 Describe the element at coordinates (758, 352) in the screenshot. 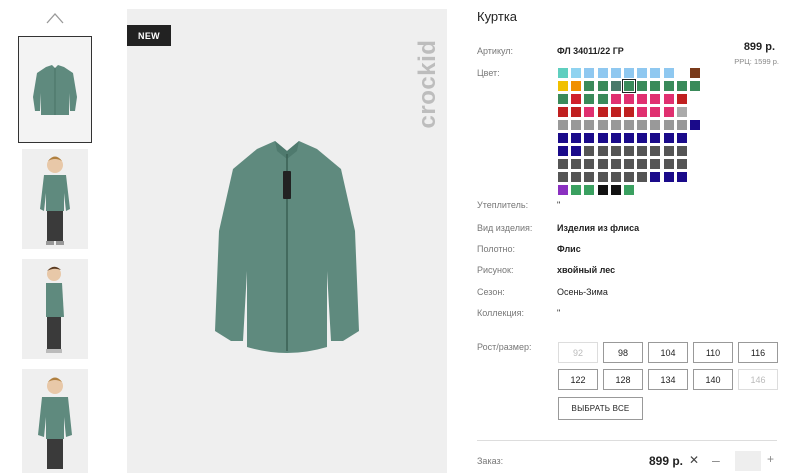

I see `size-option-116: 116` at that location.